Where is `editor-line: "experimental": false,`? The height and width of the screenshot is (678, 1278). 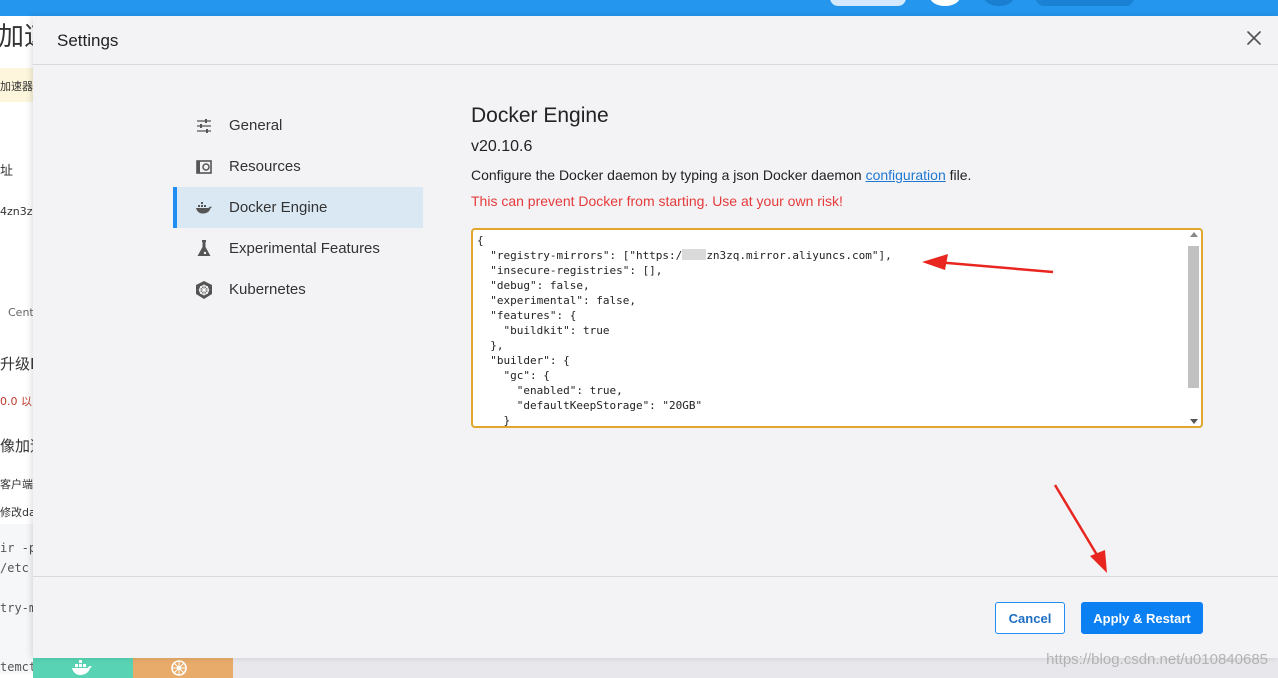 editor-line: "experimental": false, is located at coordinates (556, 300).